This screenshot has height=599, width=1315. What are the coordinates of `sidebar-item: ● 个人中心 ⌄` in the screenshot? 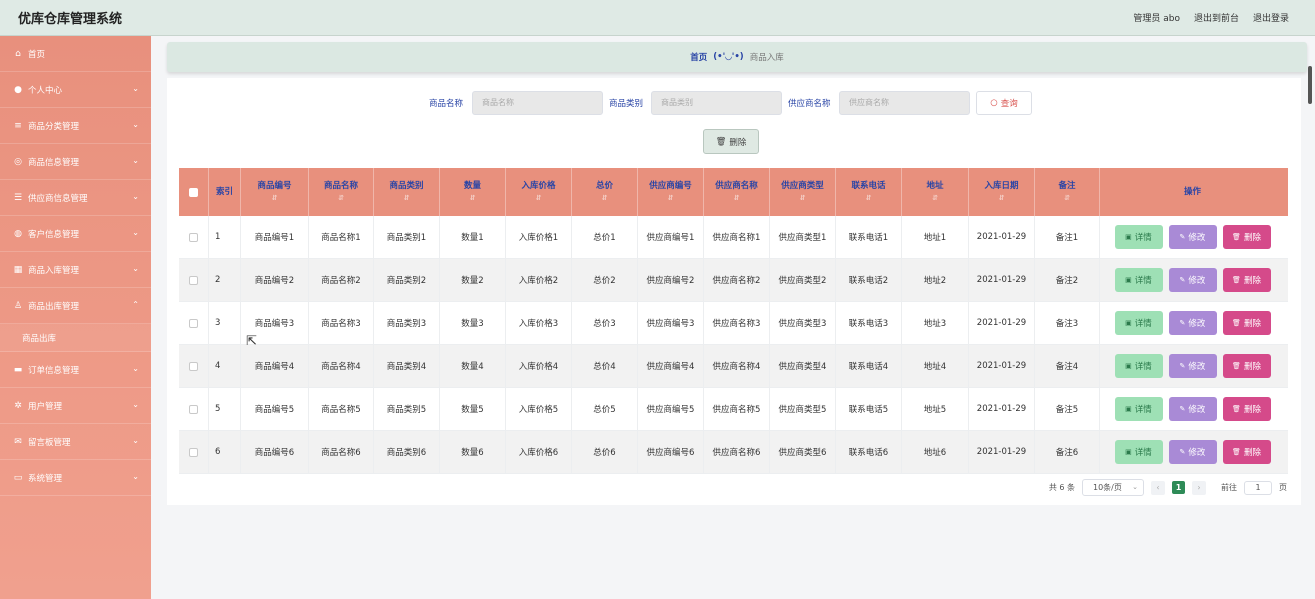 It's located at (75, 90).